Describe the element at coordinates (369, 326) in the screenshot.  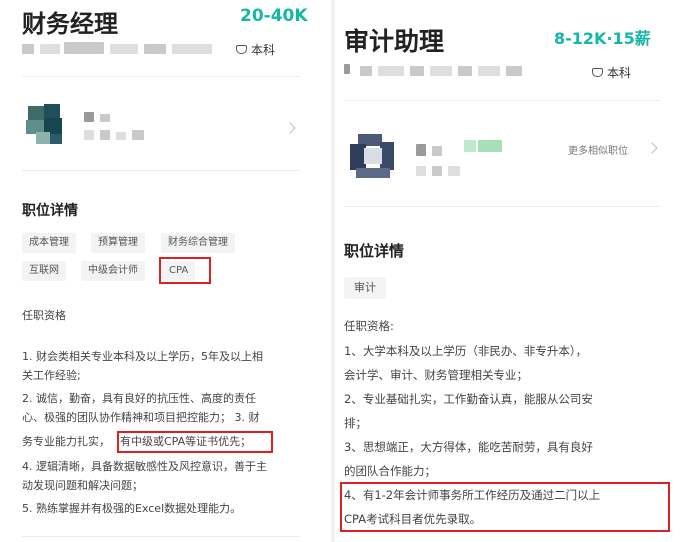
I see `requirements-heading: 任职资格:` at that location.